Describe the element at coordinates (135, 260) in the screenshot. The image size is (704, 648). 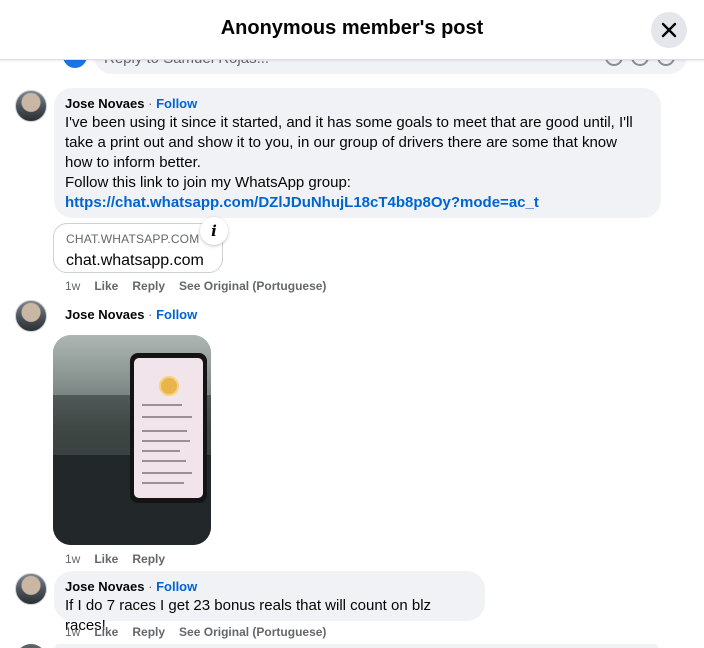
I see `link-title: chat.whatsapp.com` at that location.